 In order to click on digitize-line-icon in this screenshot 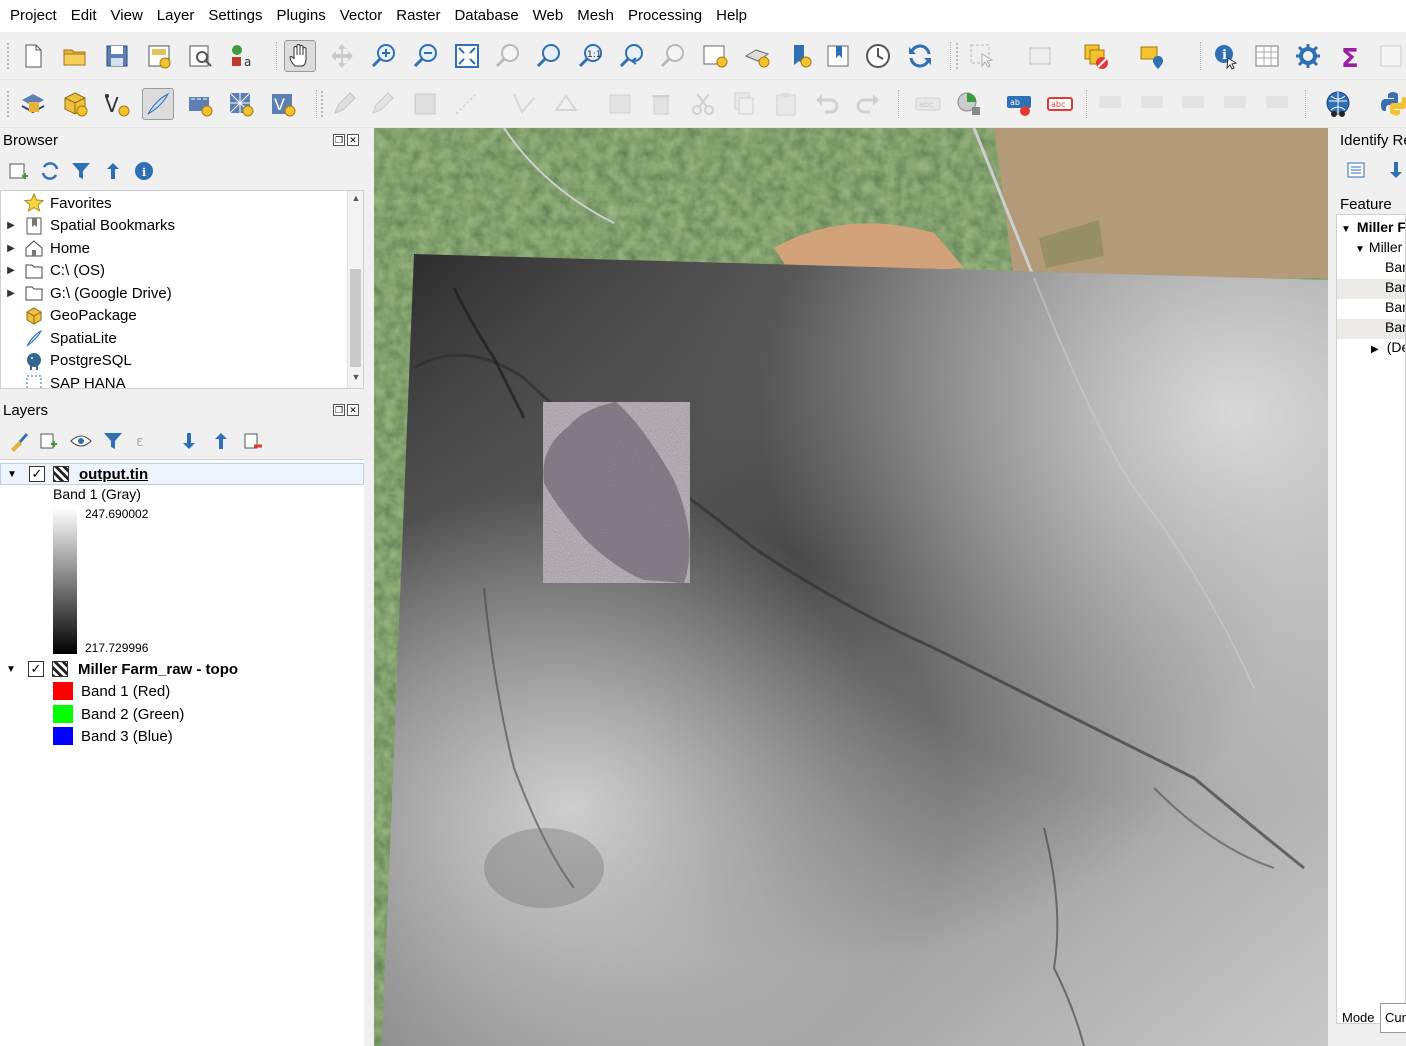, I will do `click(466, 104)`.